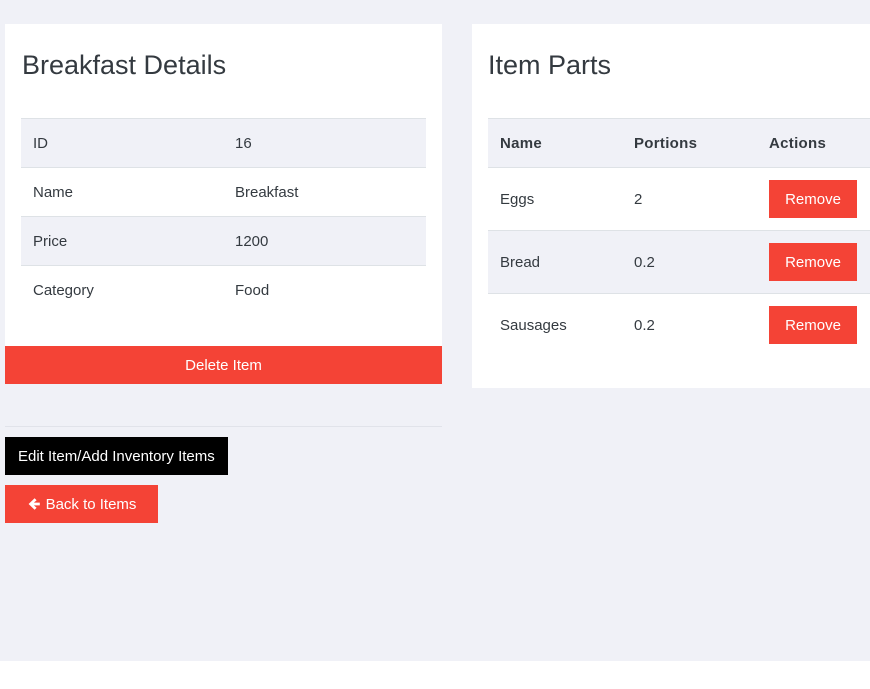  What do you see at coordinates (122, 241) in the screenshot?
I see `details-label: Price` at bounding box center [122, 241].